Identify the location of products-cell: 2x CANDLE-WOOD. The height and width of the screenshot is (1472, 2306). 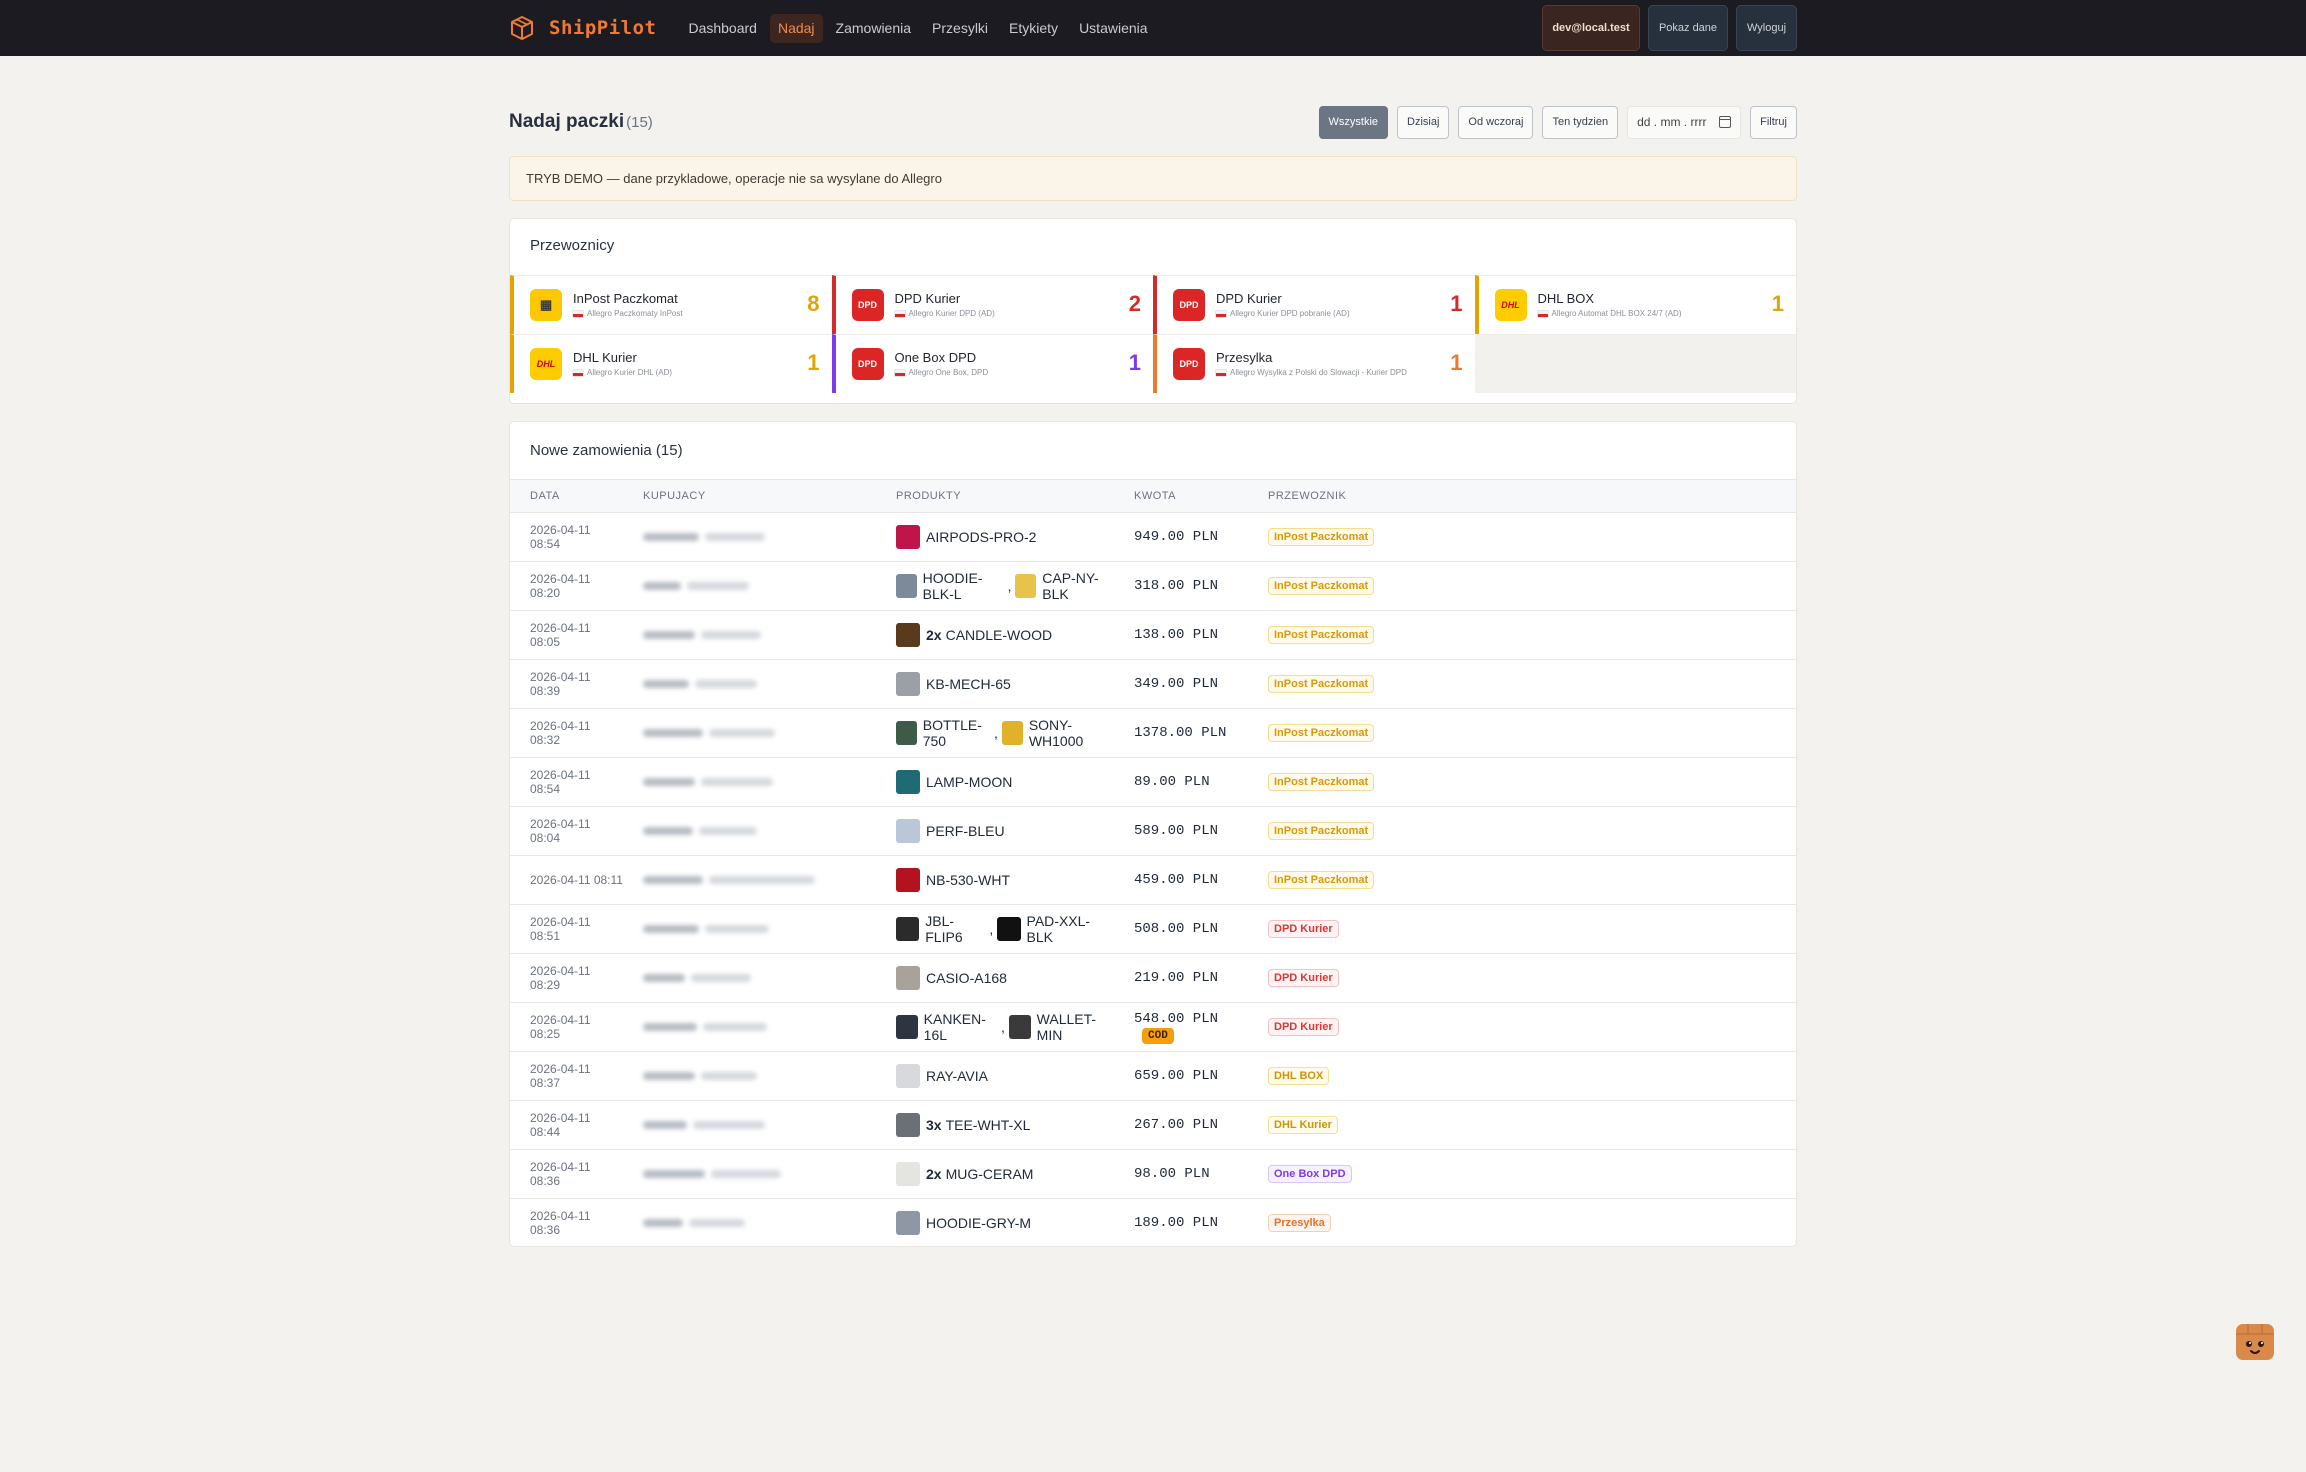
(995, 635).